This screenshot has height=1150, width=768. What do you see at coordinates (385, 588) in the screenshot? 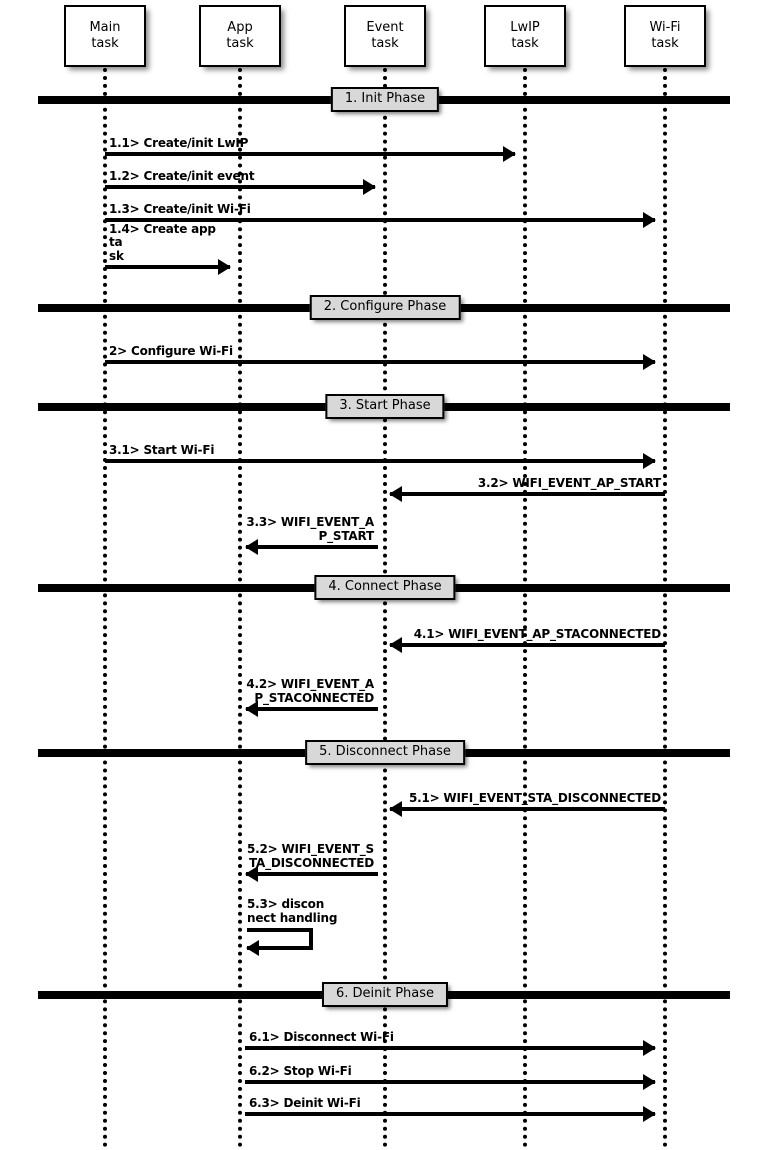
I see `phase-label-p4: 4. Connect Phase` at bounding box center [385, 588].